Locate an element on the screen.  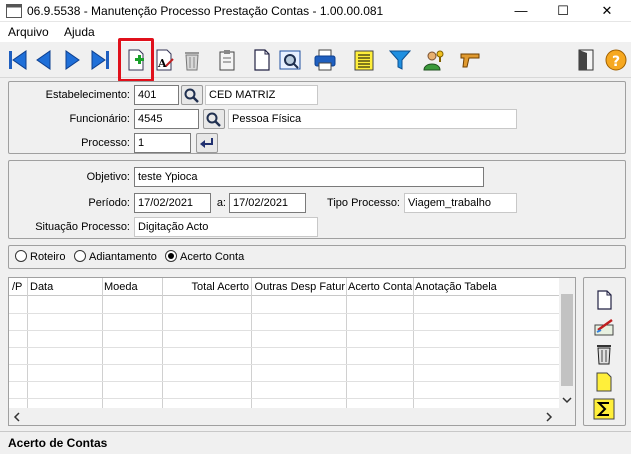
delete-icon is located at coordinates (192, 60).